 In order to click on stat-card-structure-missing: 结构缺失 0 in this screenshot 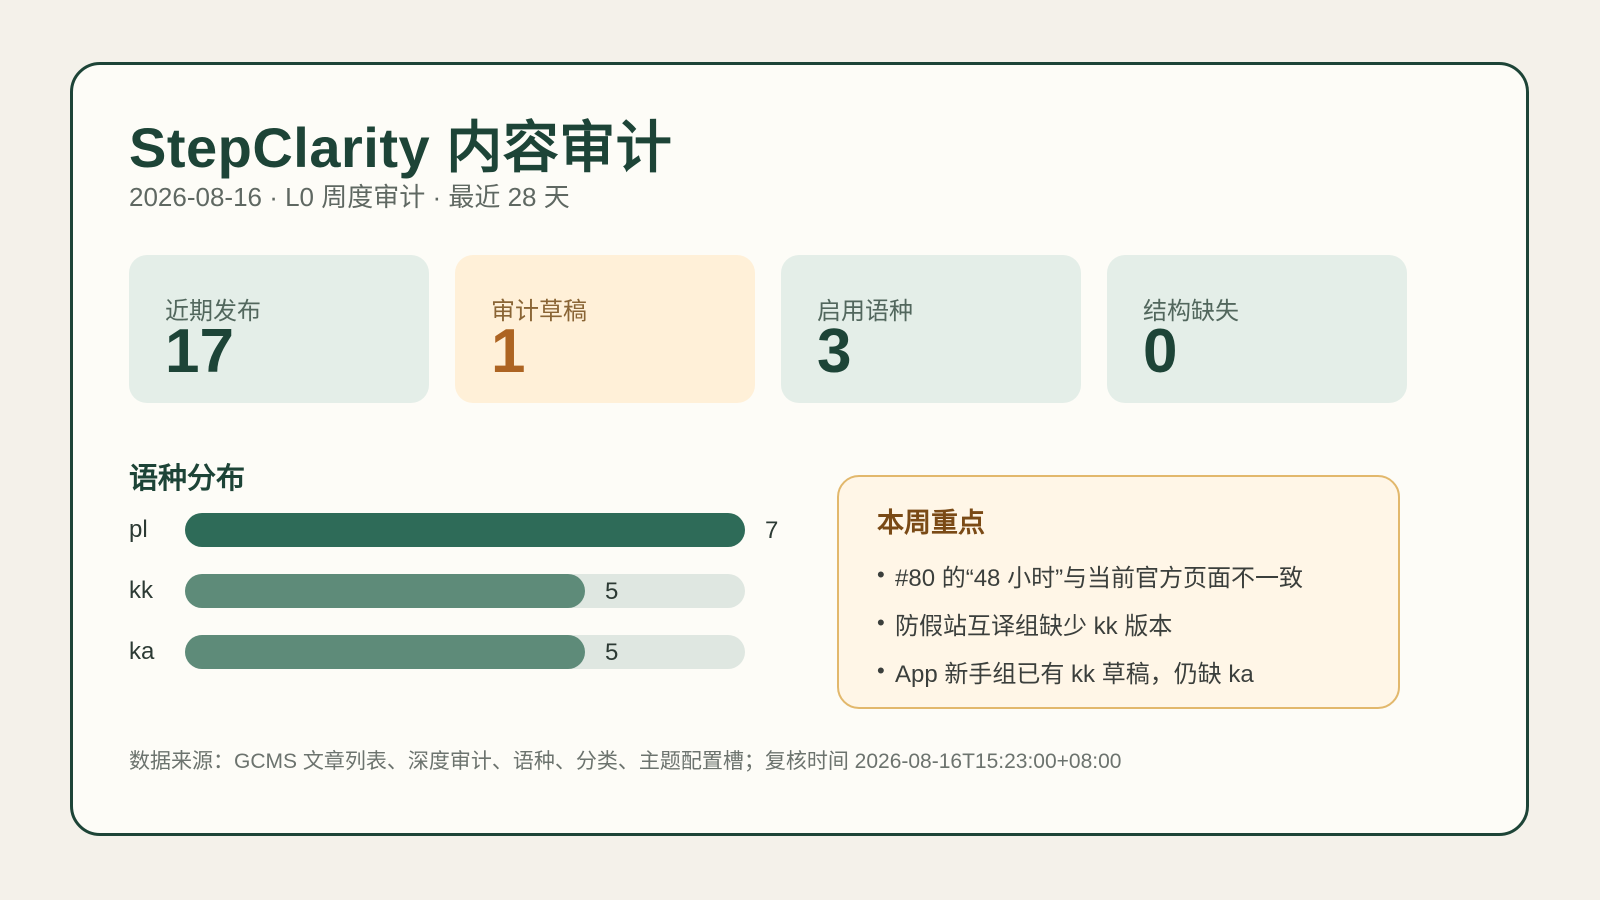, I will do `click(1257, 329)`.